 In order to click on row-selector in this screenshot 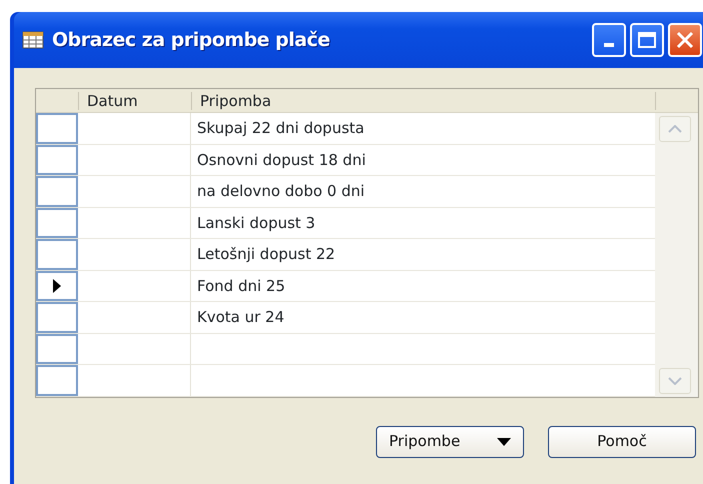, I will do `click(57, 285)`.